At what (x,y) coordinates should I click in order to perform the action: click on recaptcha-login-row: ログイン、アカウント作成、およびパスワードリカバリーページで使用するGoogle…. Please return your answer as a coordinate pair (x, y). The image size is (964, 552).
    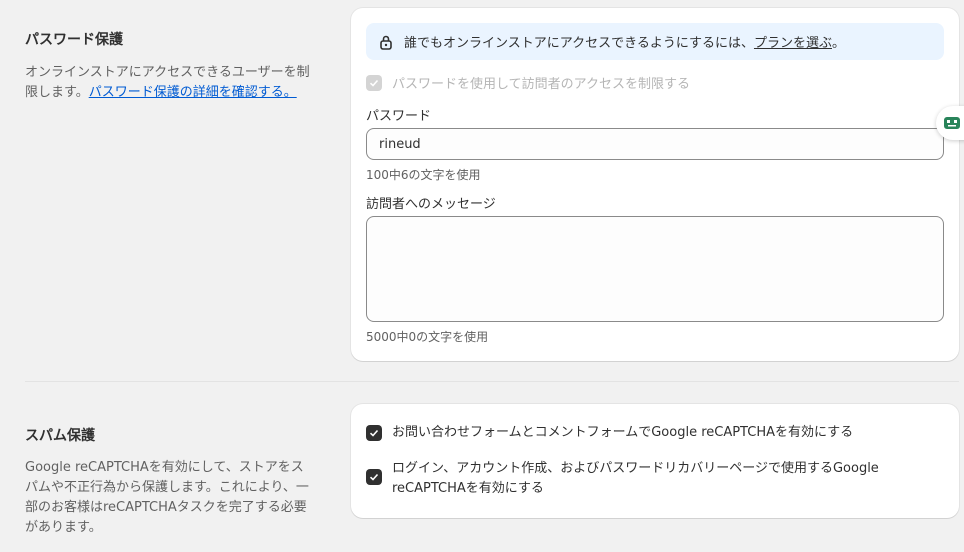
    Looking at the image, I should click on (646, 479).